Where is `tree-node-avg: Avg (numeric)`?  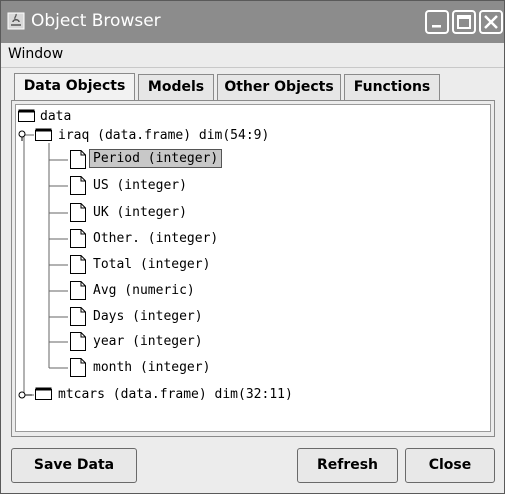
tree-node-avg: Avg (numeric) is located at coordinates (144, 290).